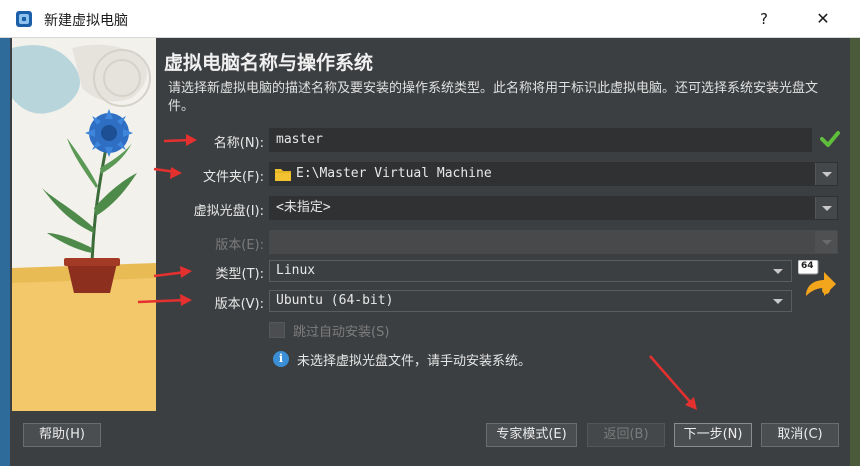 This screenshot has height=466, width=860. What do you see at coordinates (394, 173) in the screenshot?
I see `folder-path: E:\Master Virtual Machine` at bounding box center [394, 173].